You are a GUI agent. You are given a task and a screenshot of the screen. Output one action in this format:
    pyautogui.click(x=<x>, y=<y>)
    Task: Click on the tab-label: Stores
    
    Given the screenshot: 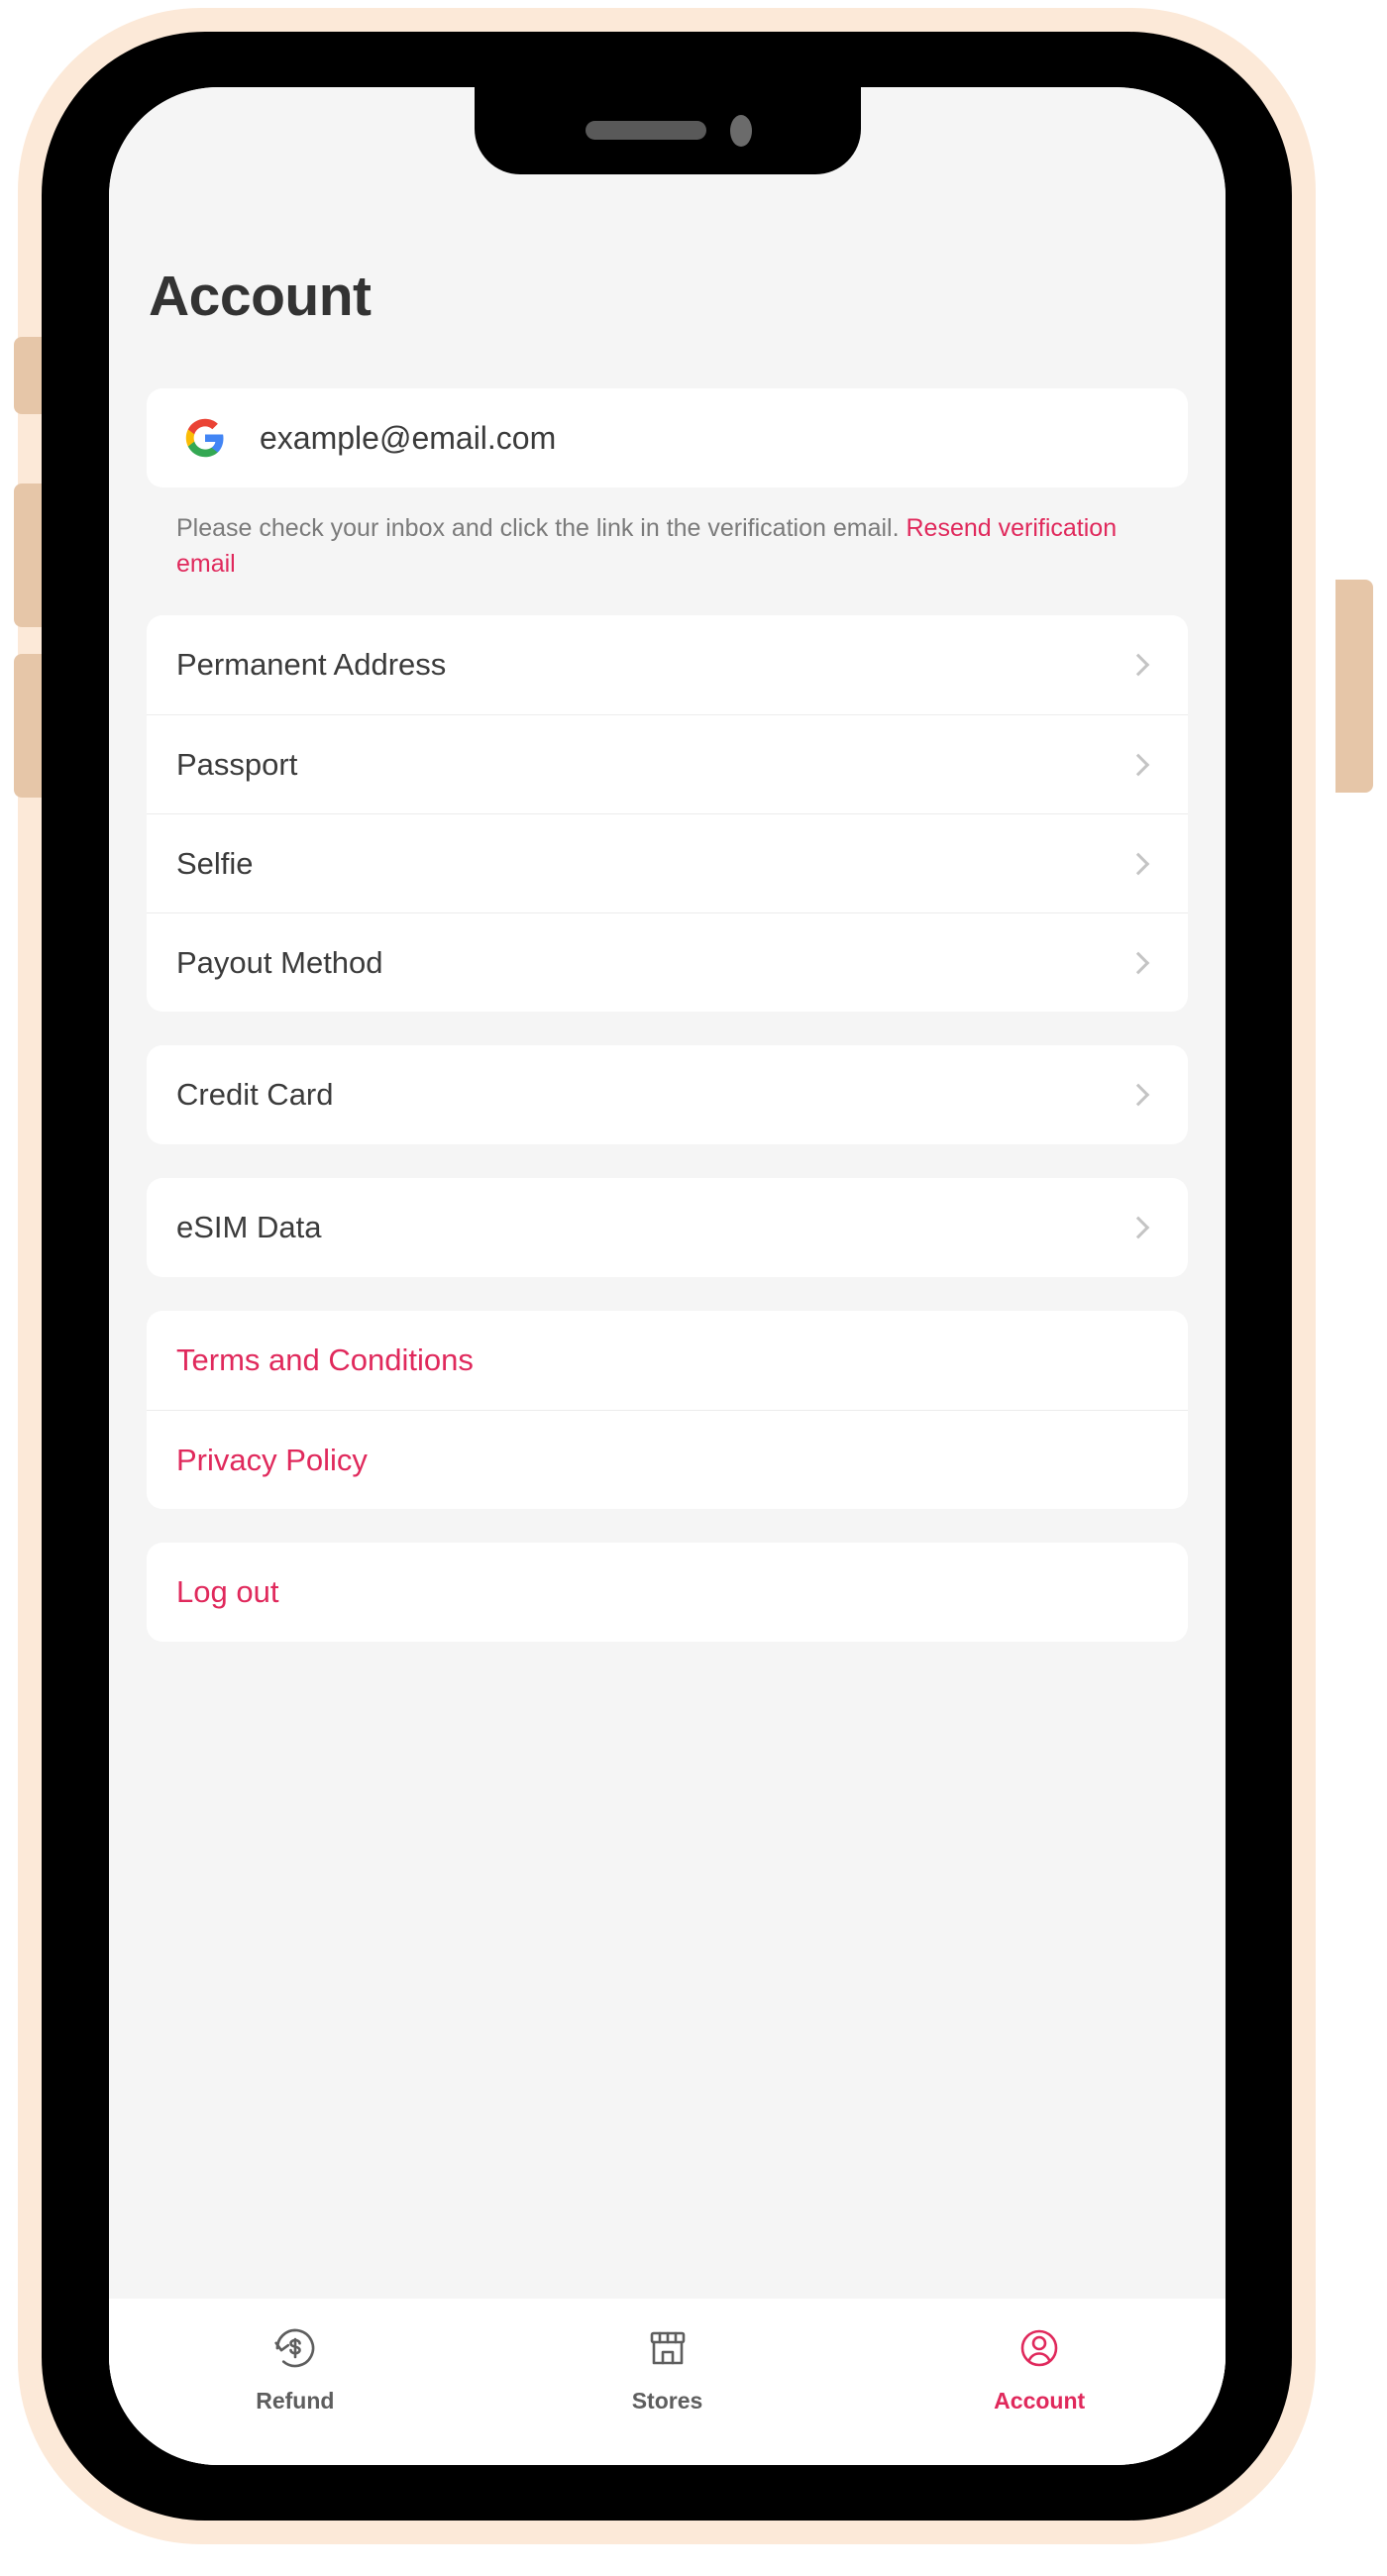 What is the action you would take?
    pyautogui.click(x=667, y=2401)
    